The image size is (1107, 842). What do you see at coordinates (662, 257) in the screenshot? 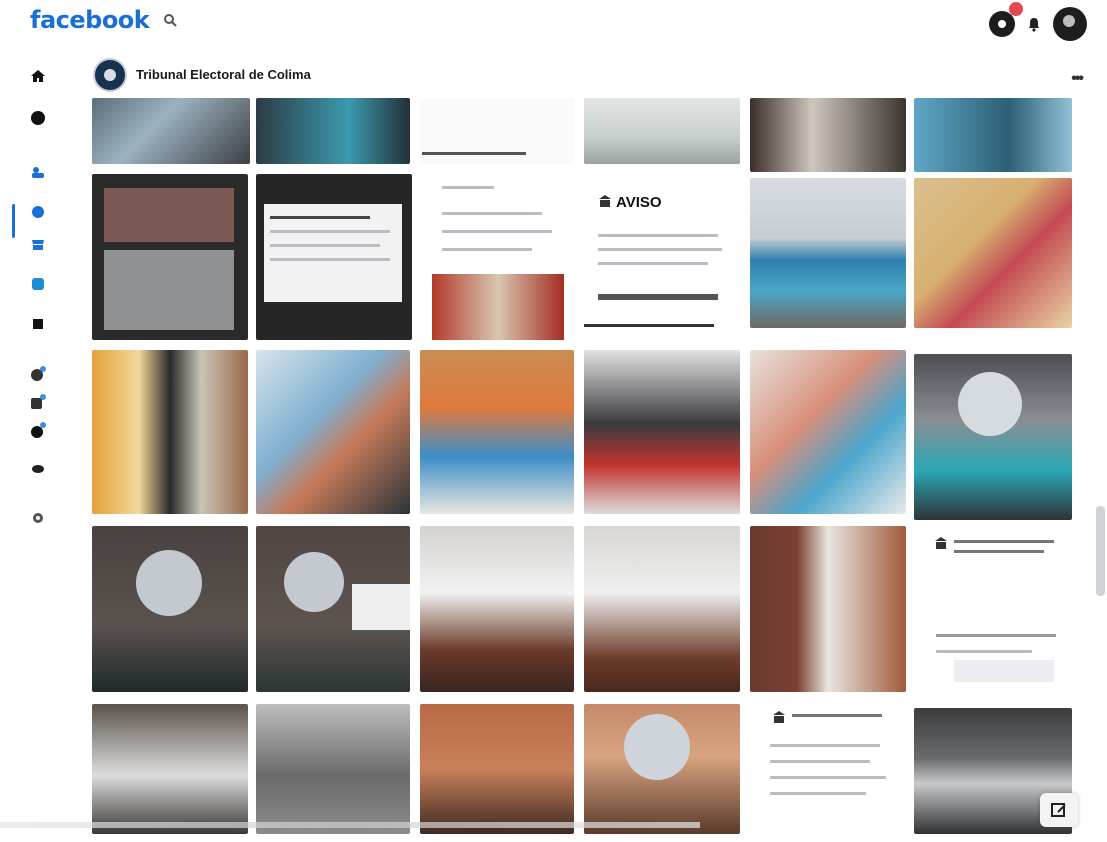
I see `aviso-tile: AVISO` at bounding box center [662, 257].